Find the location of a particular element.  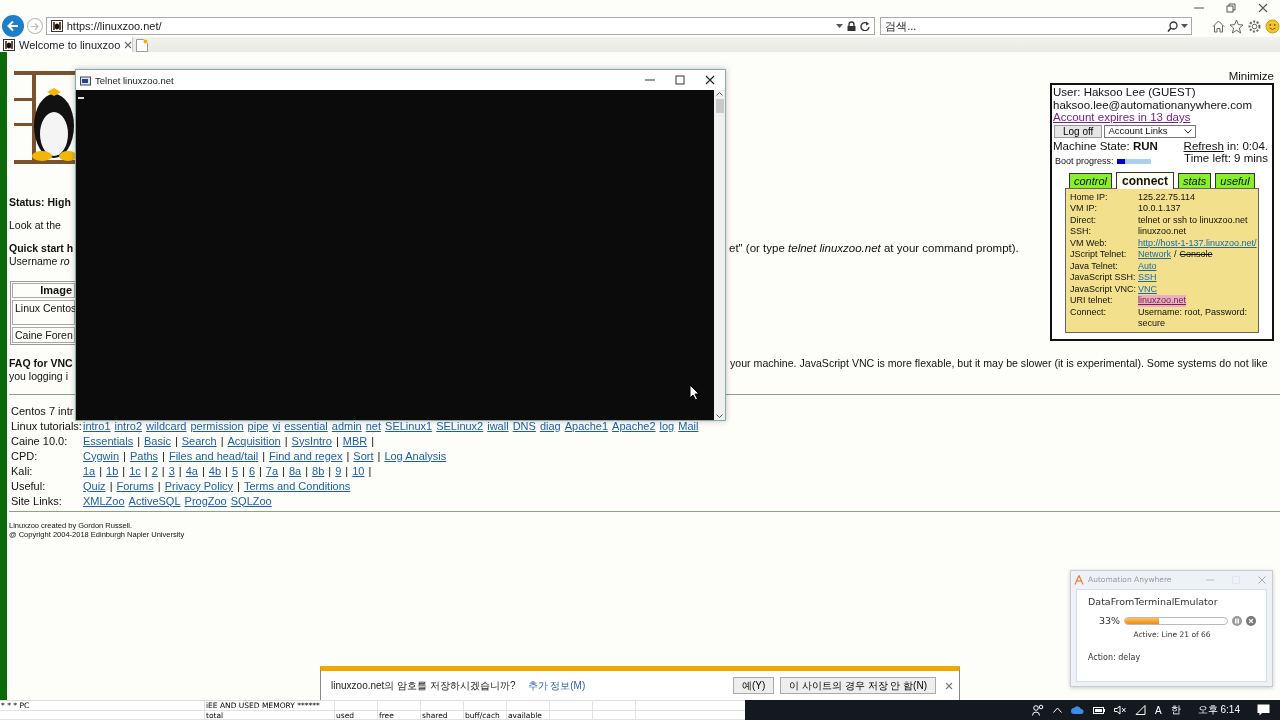

scrollbar is located at coordinates (719, 255).